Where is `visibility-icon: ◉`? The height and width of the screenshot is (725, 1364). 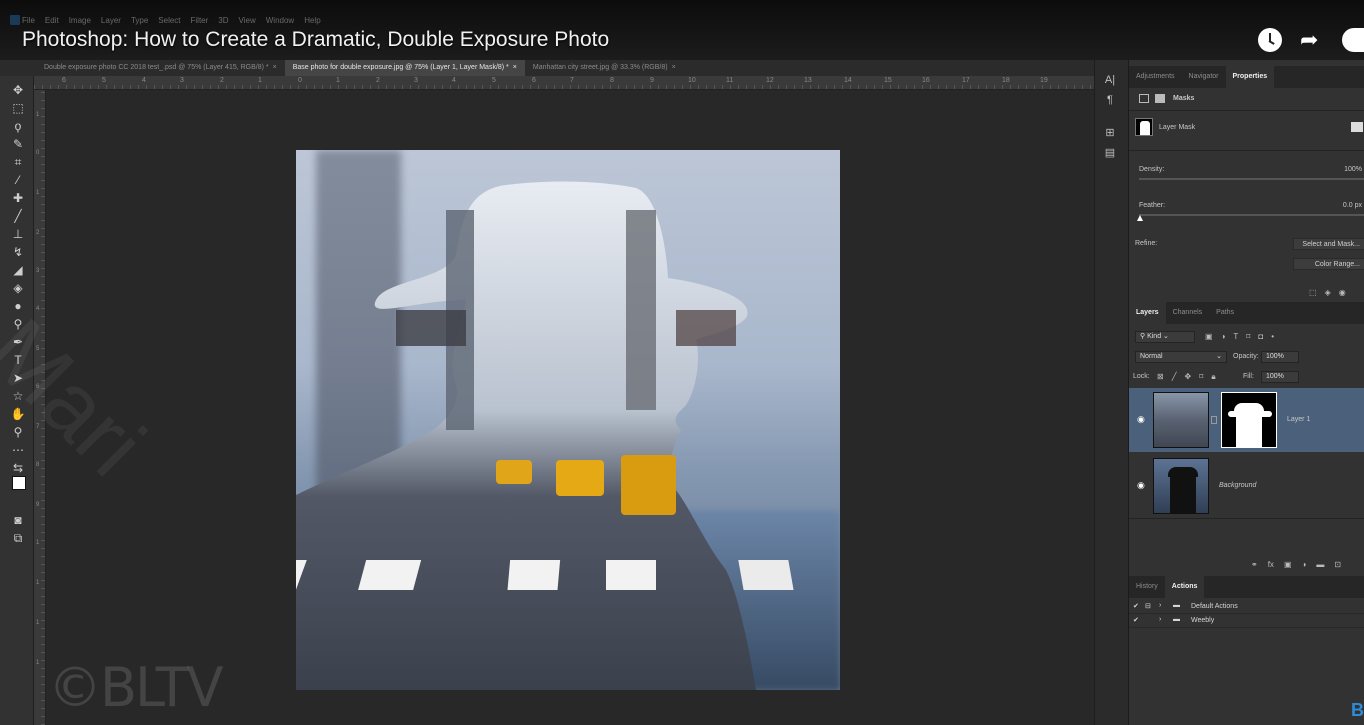 visibility-icon: ◉ is located at coordinates (1342, 292).